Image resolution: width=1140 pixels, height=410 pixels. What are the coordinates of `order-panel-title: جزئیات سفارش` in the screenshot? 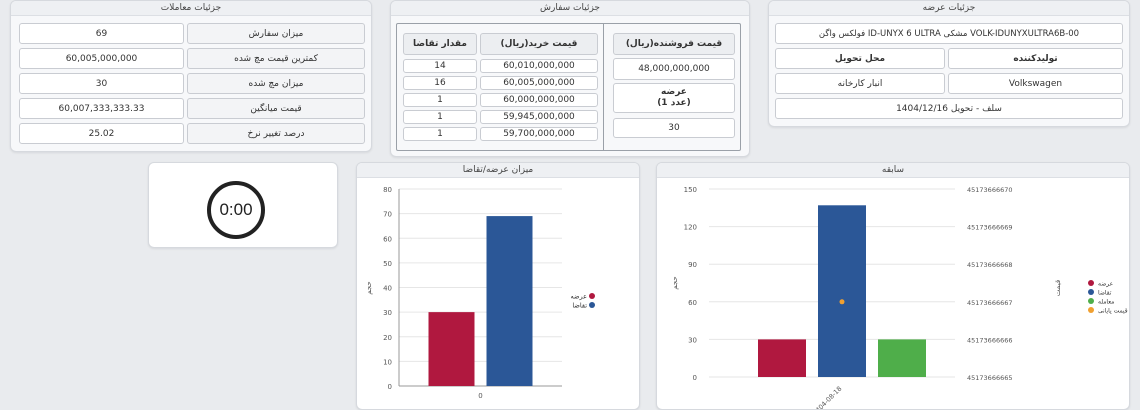 It's located at (570, 8).